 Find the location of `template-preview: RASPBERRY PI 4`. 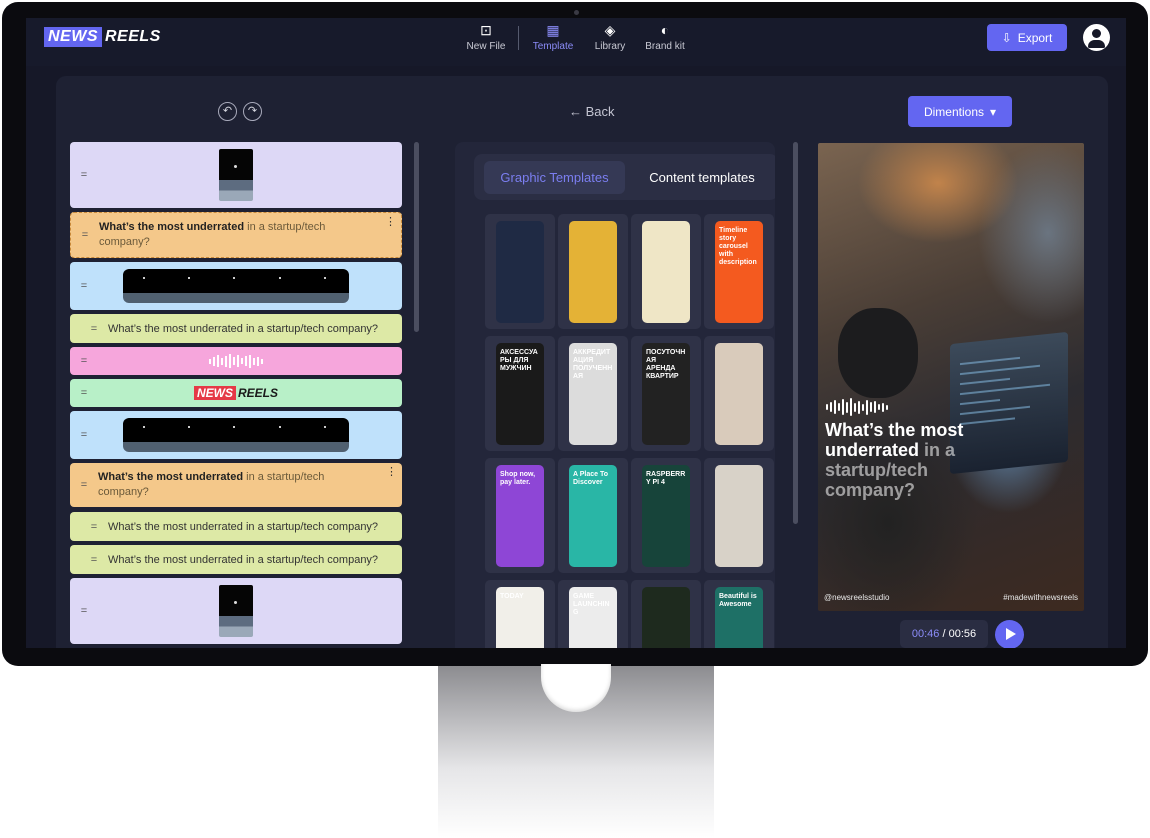

template-preview: RASPBERRY PI 4 is located at coordinates (666, 516).